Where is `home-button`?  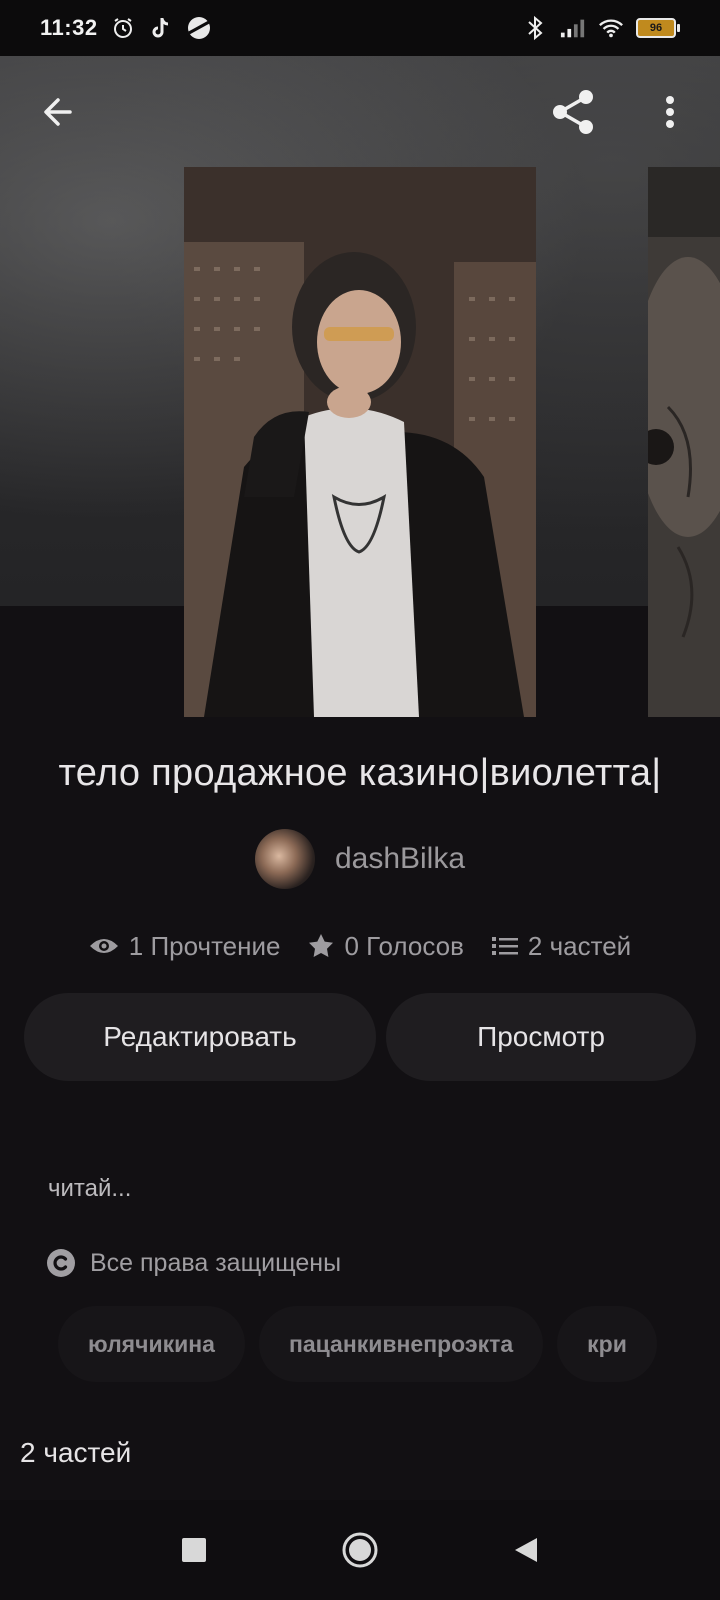
home-button is located at coordinates (360, 1550).